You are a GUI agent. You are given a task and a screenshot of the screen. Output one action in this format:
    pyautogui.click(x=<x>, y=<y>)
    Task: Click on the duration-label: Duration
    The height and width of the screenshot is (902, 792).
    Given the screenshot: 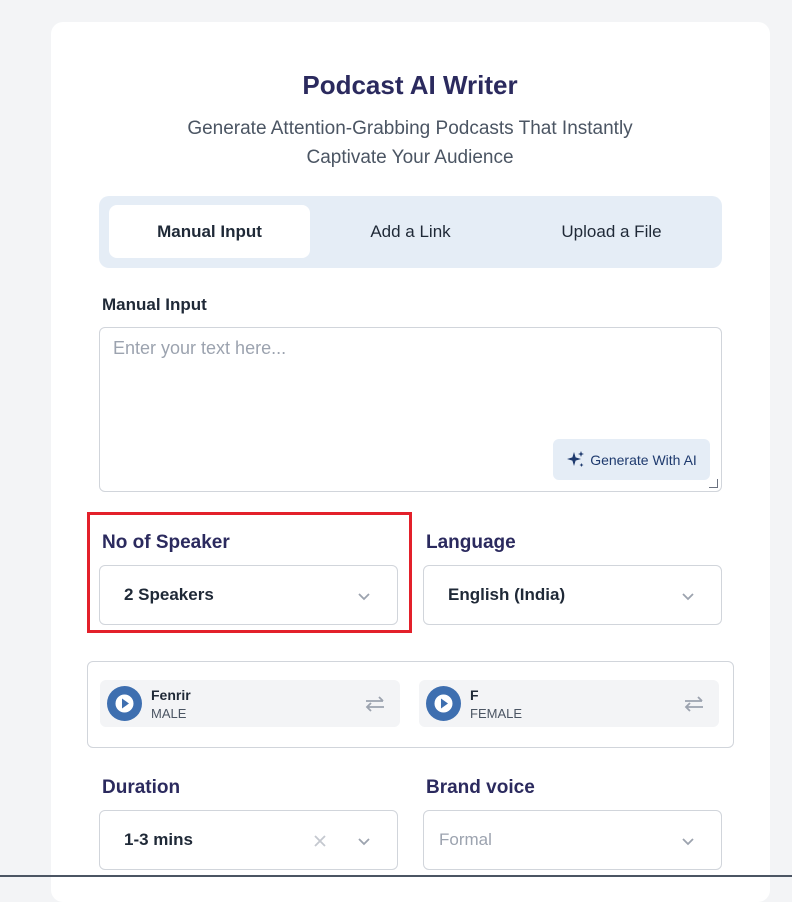 What is the action you would take?
    pyautogui.click(x=141, y=787)
    